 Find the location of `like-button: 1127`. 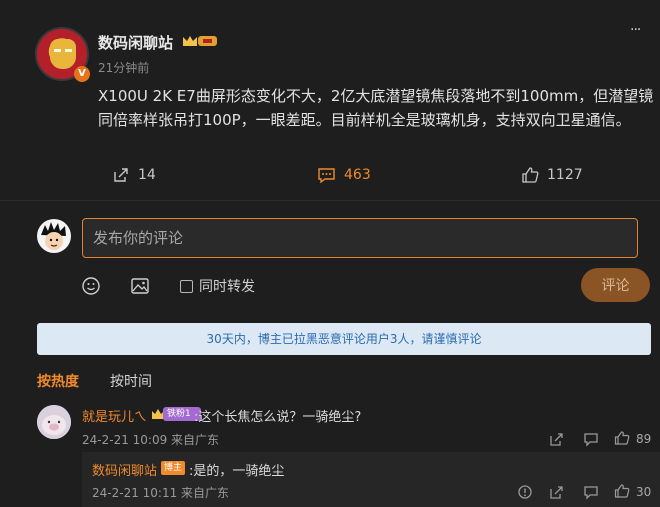

like-button: 1127 is located at coordinates (552, 175).